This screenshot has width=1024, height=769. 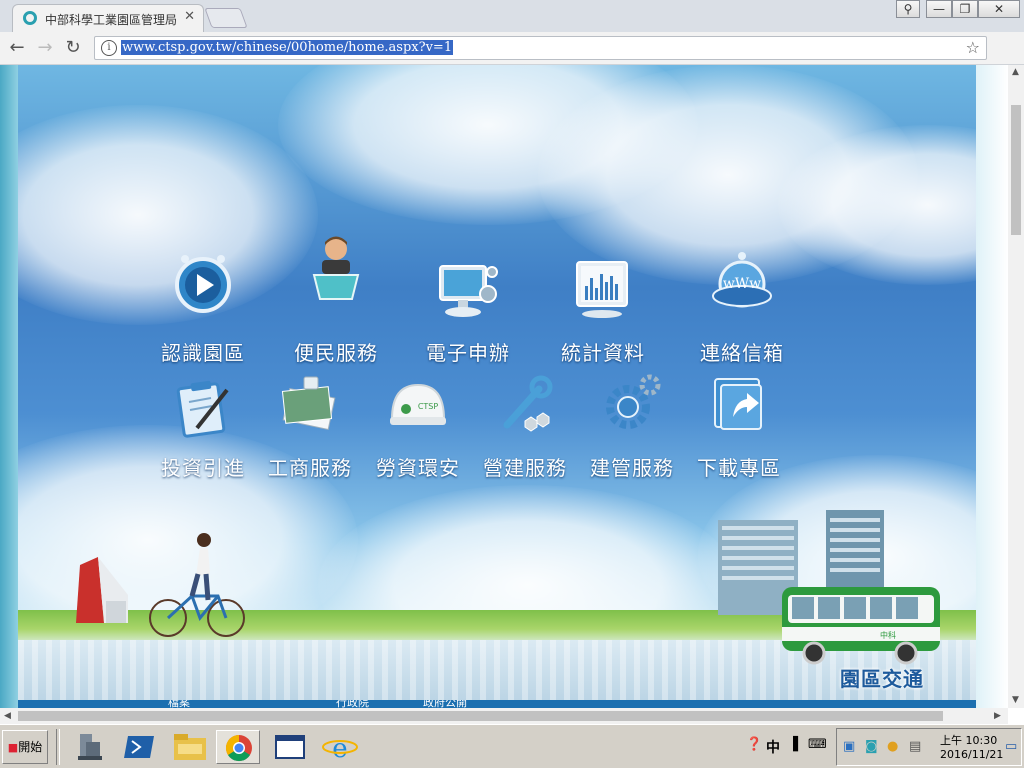 I want to click on scroll-down-arrow-icon: ▼, so click(x=1015, y=700).